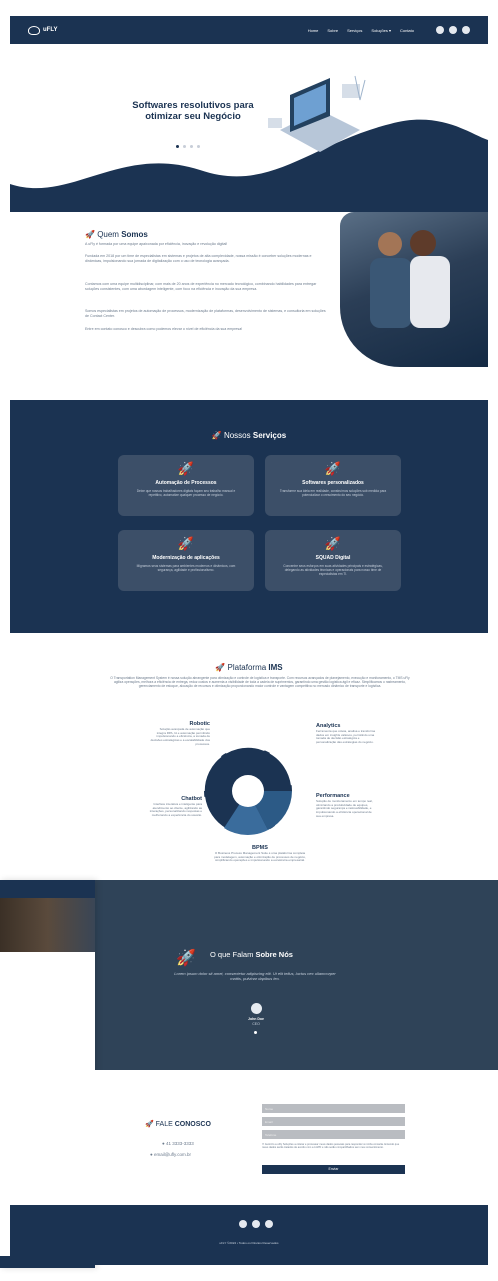 This screenshot has height=1281, width=498. I want to click on name-field: Nome, so click(333, 1108).